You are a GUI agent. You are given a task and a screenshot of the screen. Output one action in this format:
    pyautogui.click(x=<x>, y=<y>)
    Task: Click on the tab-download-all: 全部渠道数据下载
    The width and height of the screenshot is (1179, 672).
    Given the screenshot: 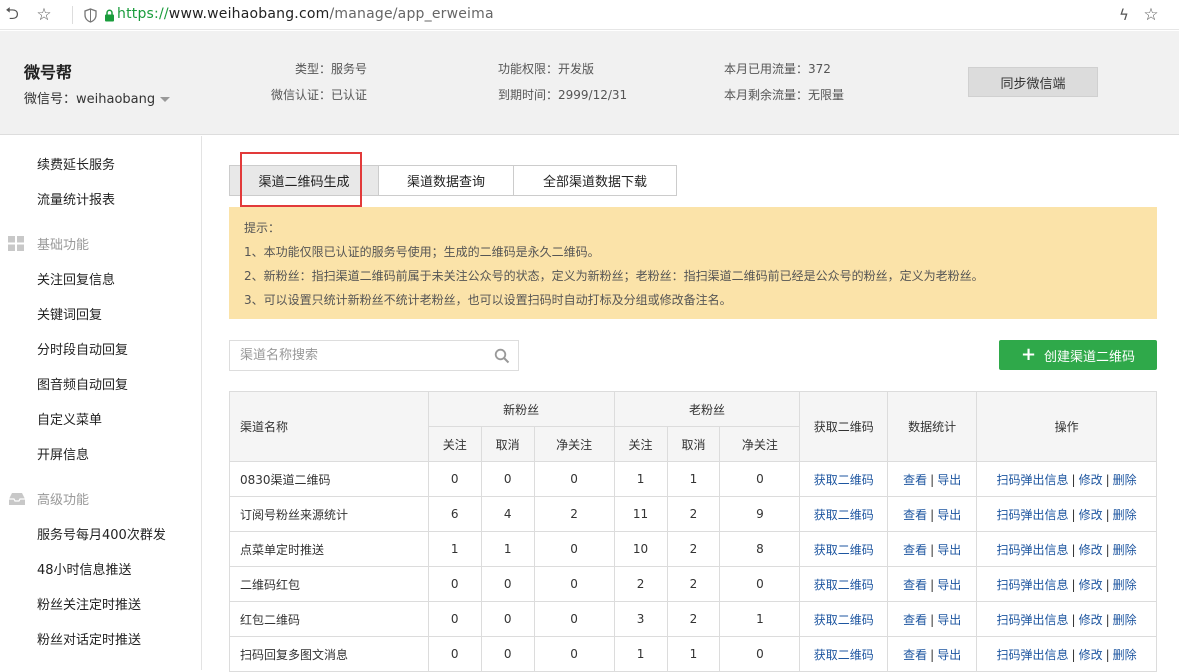 What is the action you would take?
    pyautogui.click(x=595, y=180)
    